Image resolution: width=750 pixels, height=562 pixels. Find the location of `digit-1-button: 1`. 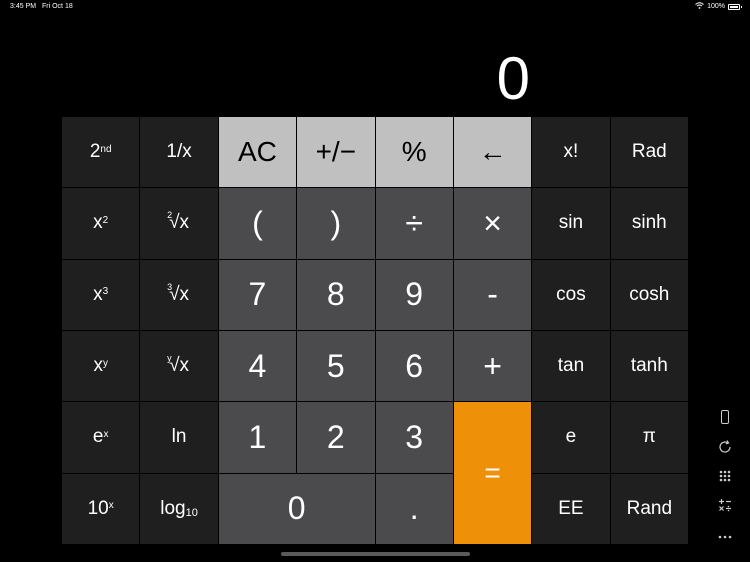

digit-1-button: 1 is located at coordinates (257, 437).